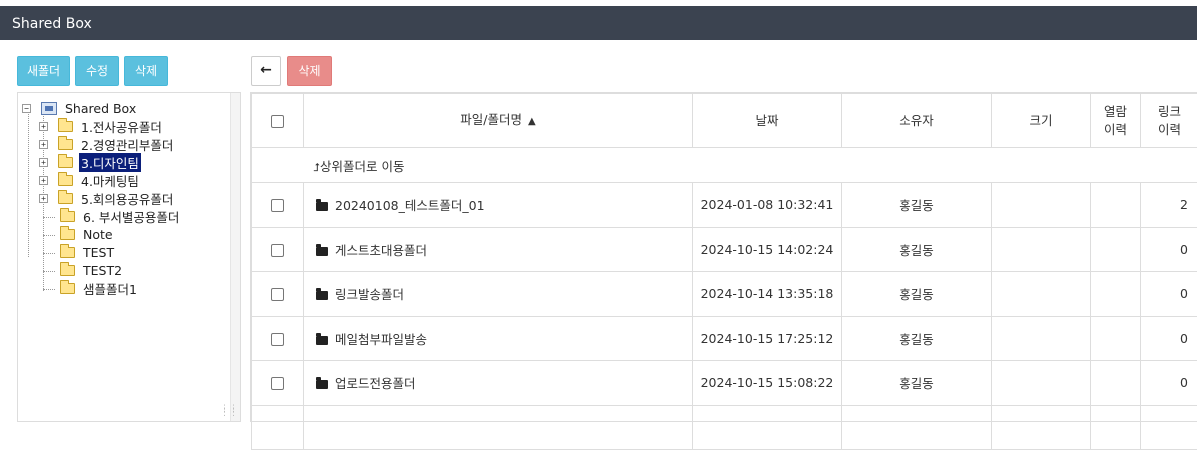  I want to click on tree-item-label: 2.경영관리부폴더, so click(127, 144).